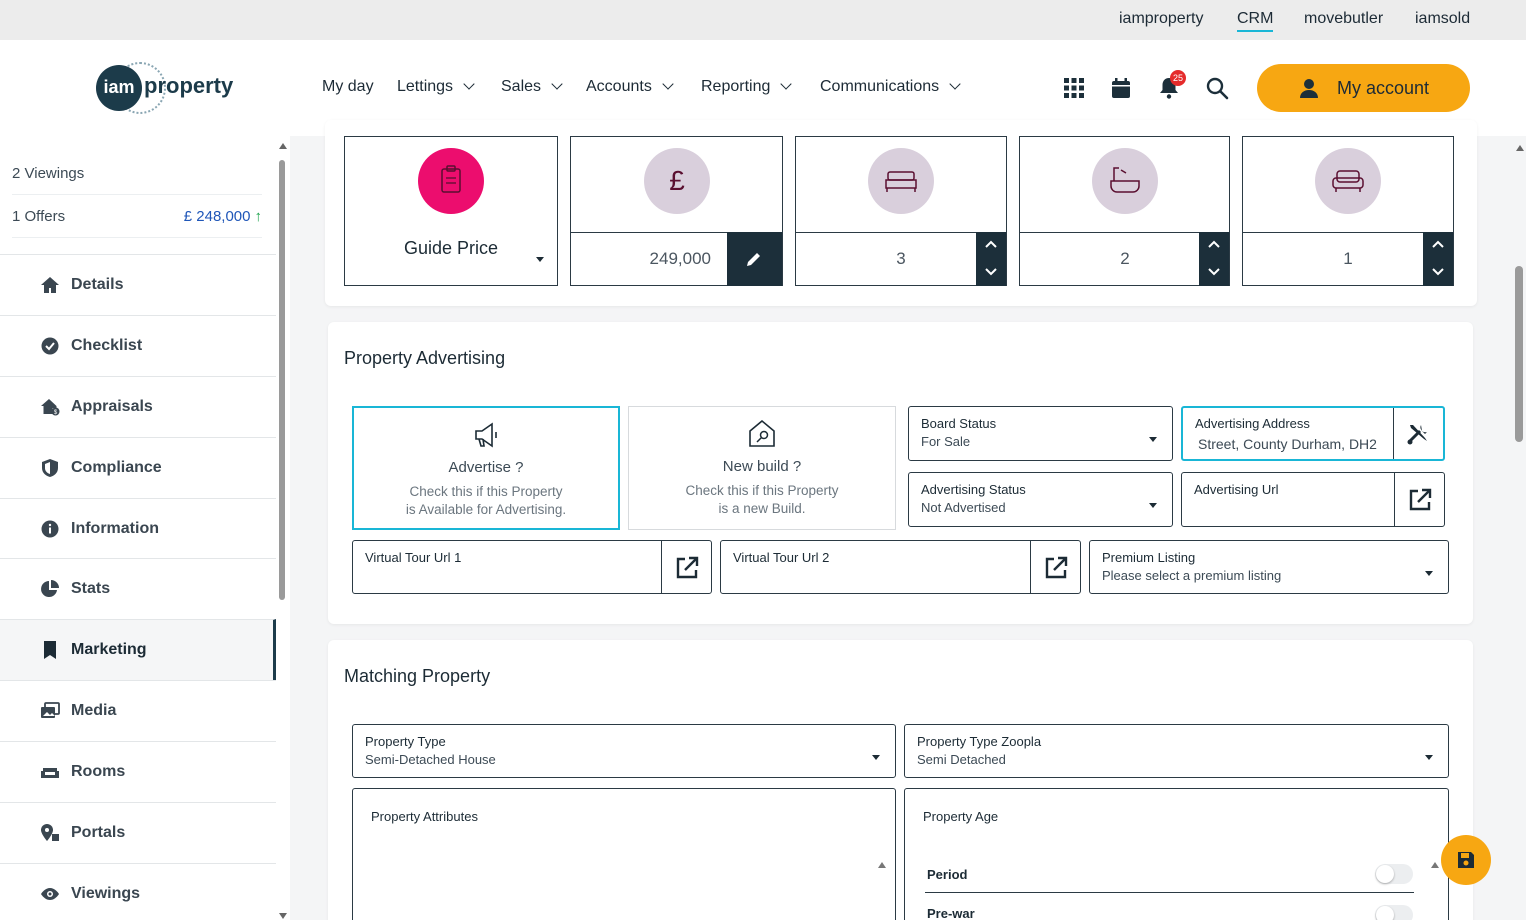  What do you see at coordinates (94, 710) in the screenshot?
I see `sidebar-item-label: Media` at bounding box center [94, 710].